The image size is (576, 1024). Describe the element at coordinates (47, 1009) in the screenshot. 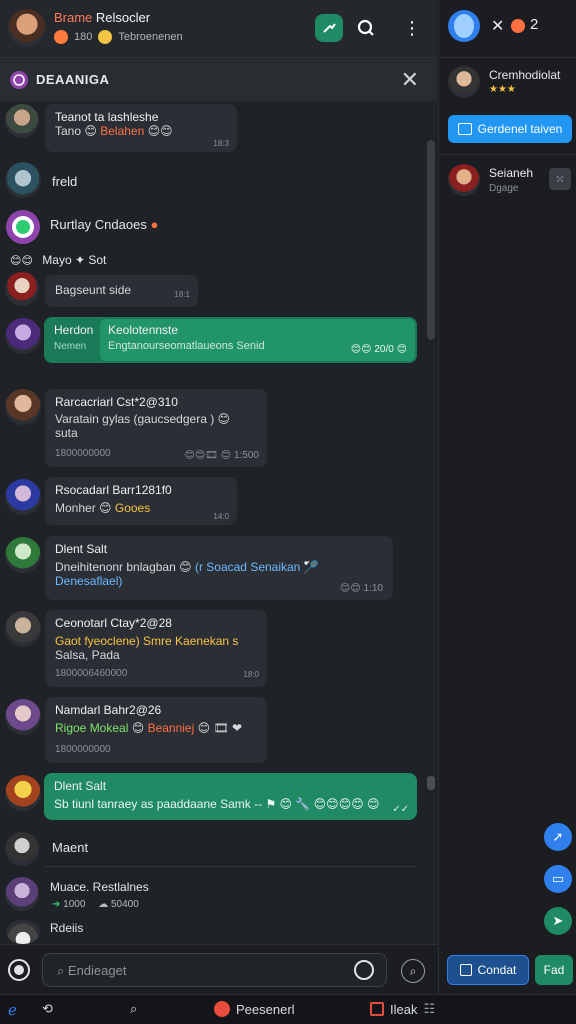

I see `back-icon: ⟲` at that location.